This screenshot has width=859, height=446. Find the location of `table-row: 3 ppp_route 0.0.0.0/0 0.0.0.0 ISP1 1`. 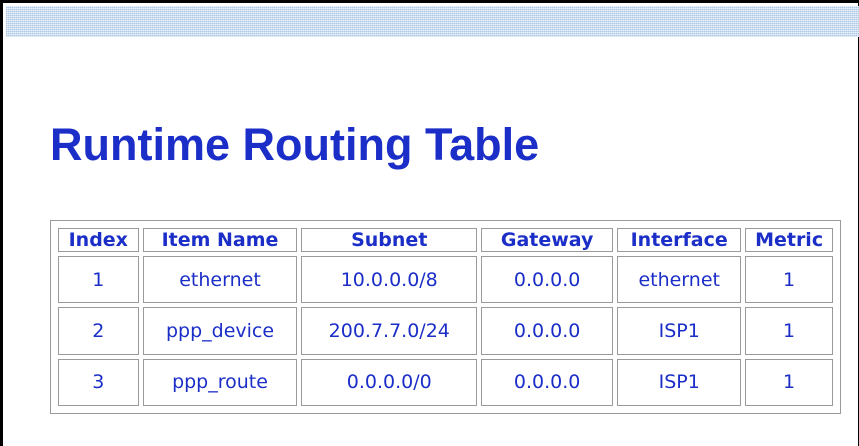

table-row: 3 ppp_route 0.0.0.0/0 0.0.0.0 ISP1 1 is located at coordinates (445, 382).